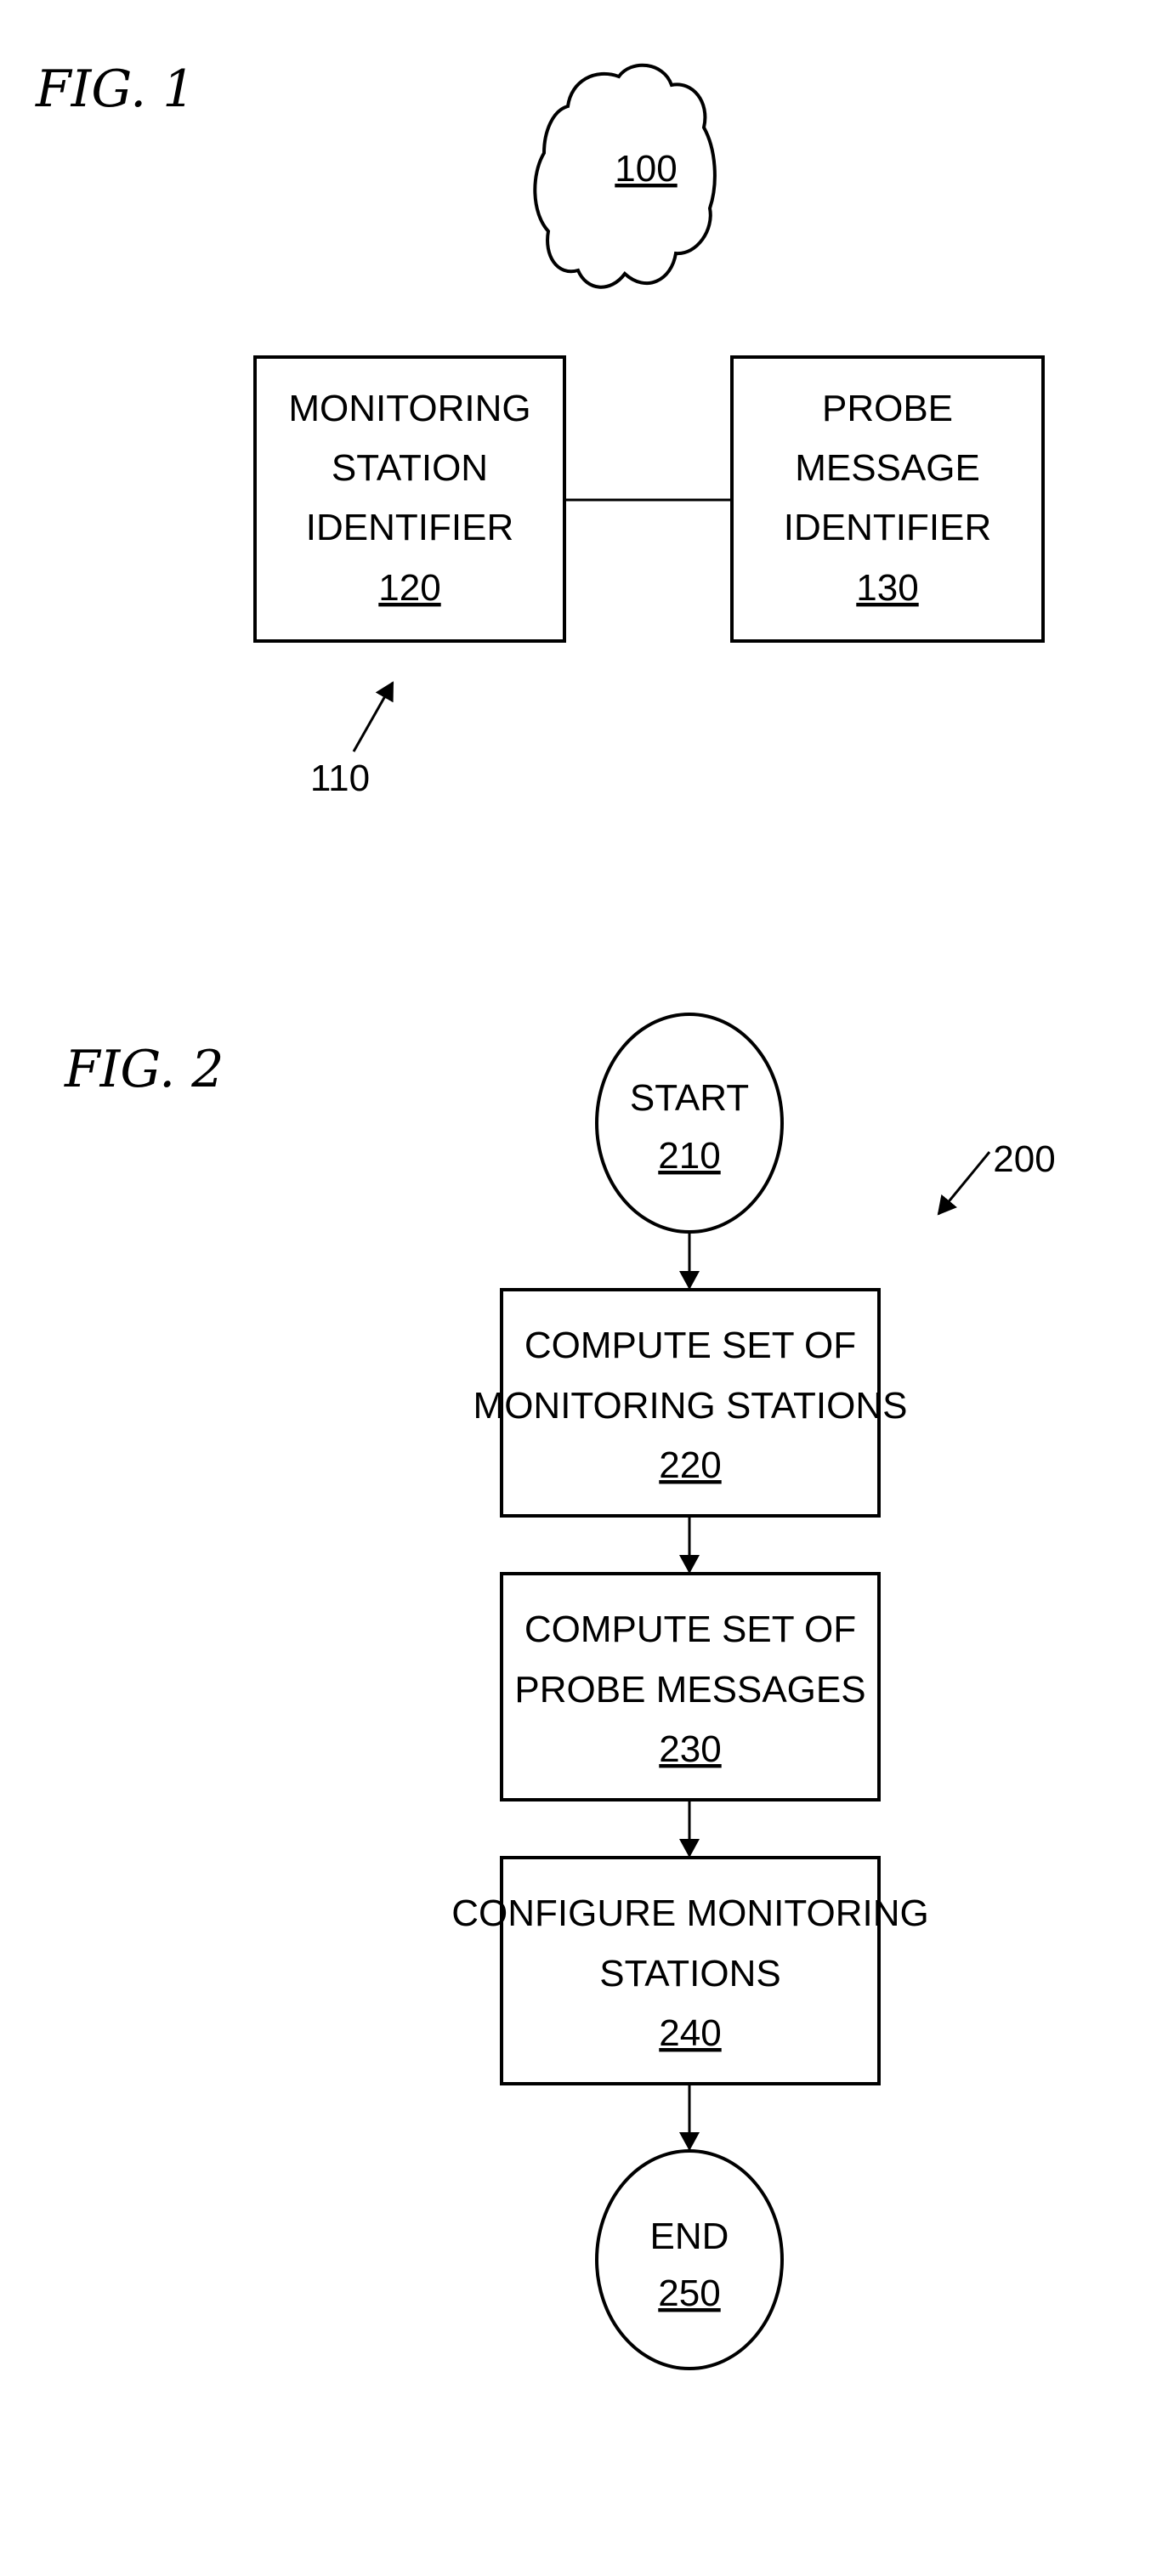 The width and height of the screenshot is (1168, 2576). I want to click on box-120-ref: 120, so click(409, 588).